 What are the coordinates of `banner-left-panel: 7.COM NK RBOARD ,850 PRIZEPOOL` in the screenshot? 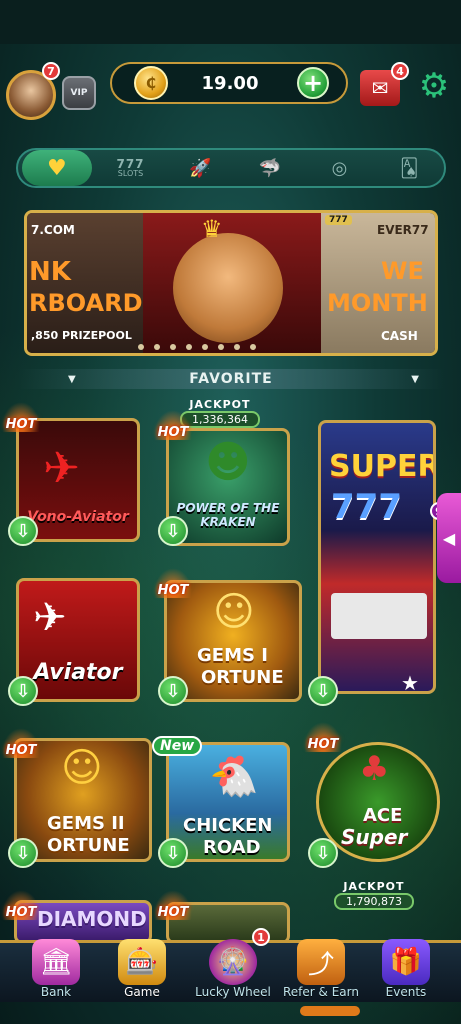 It's located at (87, 283).